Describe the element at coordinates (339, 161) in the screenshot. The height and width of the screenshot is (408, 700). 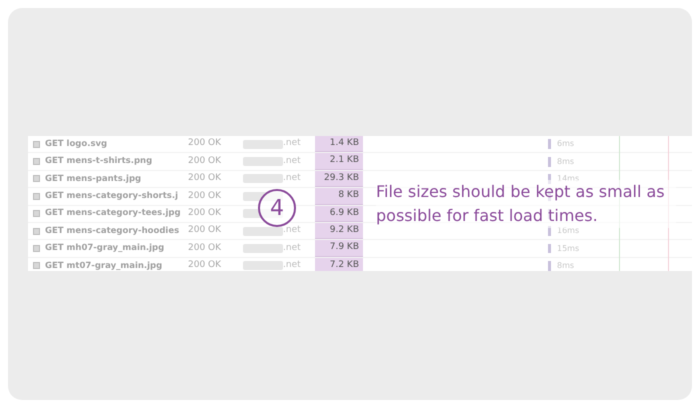
I see `size-cell: 2.1 KB` at that location.